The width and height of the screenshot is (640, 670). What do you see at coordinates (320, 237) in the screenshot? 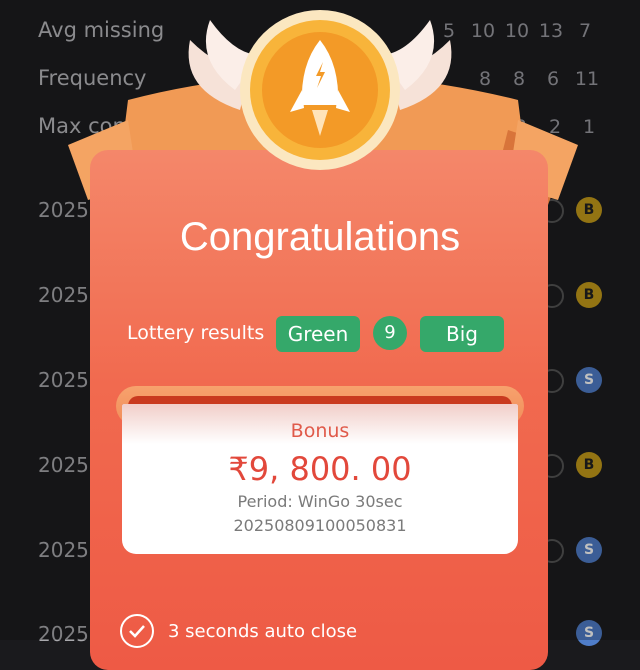
I see `congratulations-title: Congratulations` at bounding box center [320, 237].